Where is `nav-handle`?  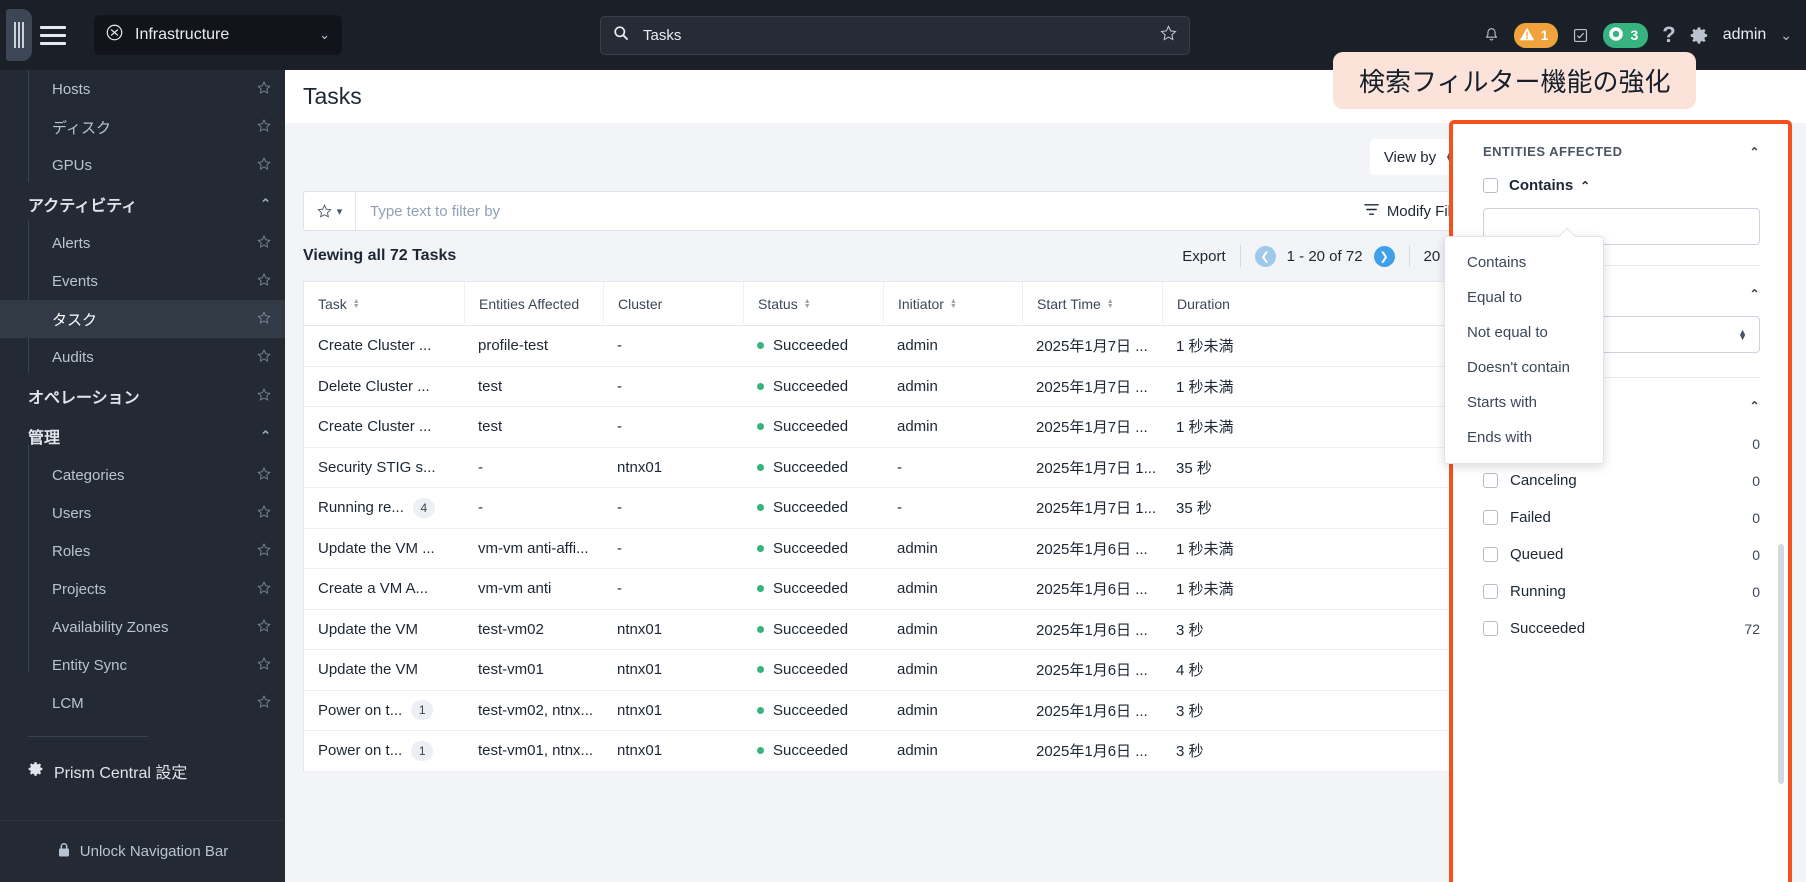
nav-handle is located at coordinates (19, 35).